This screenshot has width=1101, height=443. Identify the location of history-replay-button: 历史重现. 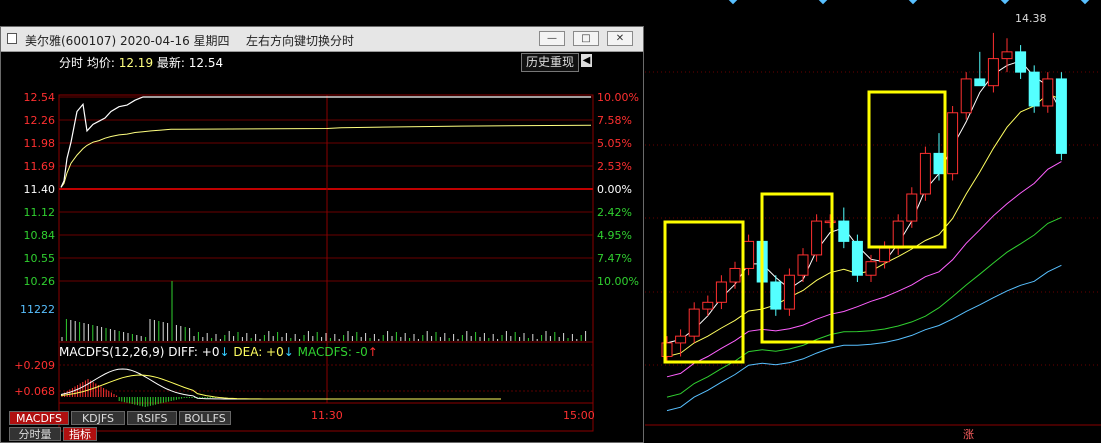
(550, 62).